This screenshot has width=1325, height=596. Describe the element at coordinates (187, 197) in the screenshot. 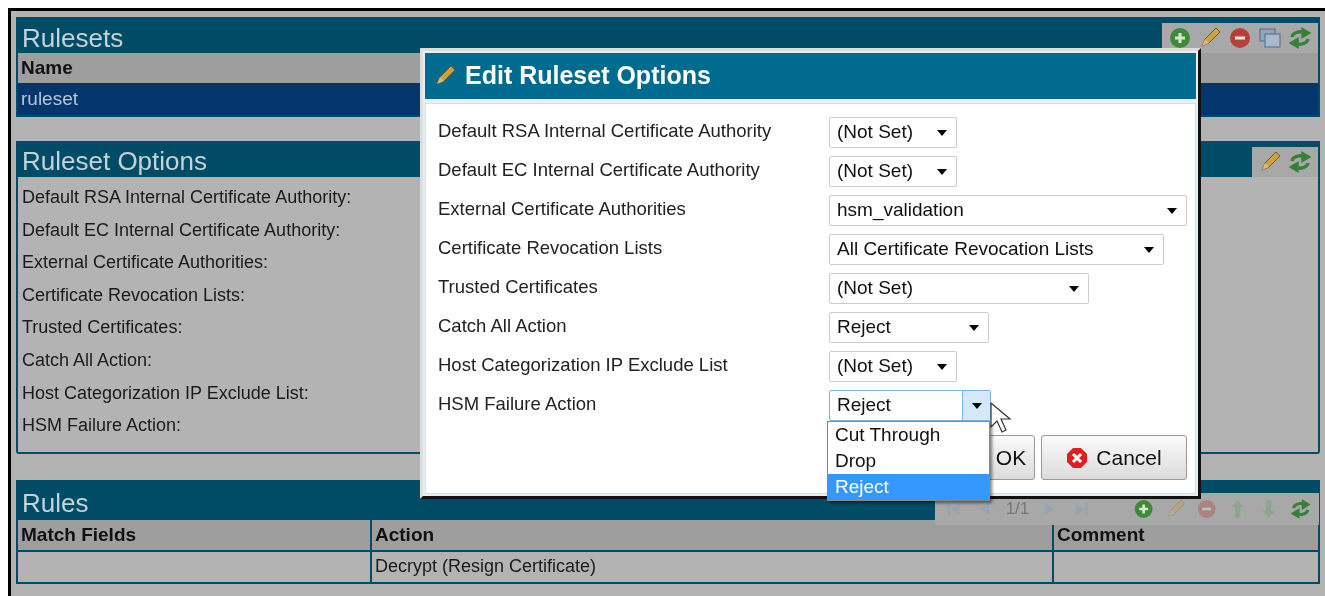

I see `option-label: Default RSA Internal Certificate Authority:` at that location.